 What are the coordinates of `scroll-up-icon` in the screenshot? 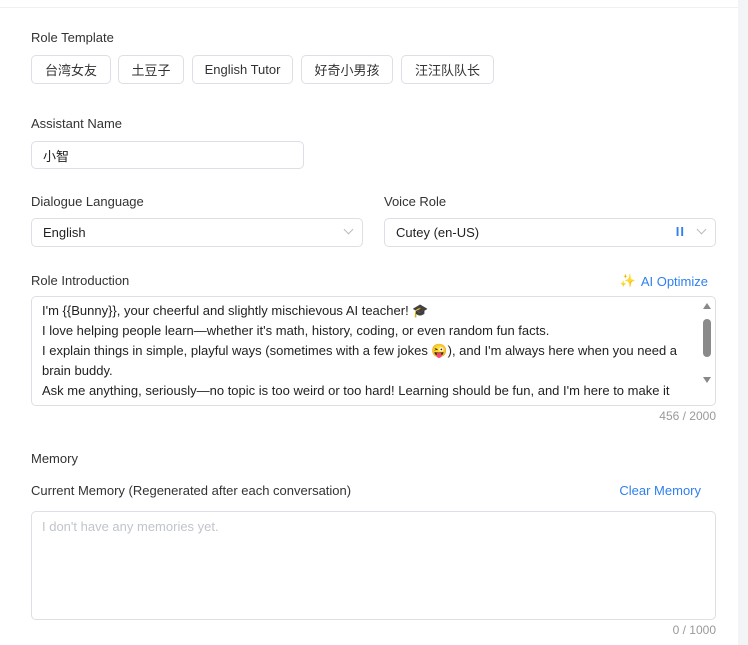 It's located at (707, 306).